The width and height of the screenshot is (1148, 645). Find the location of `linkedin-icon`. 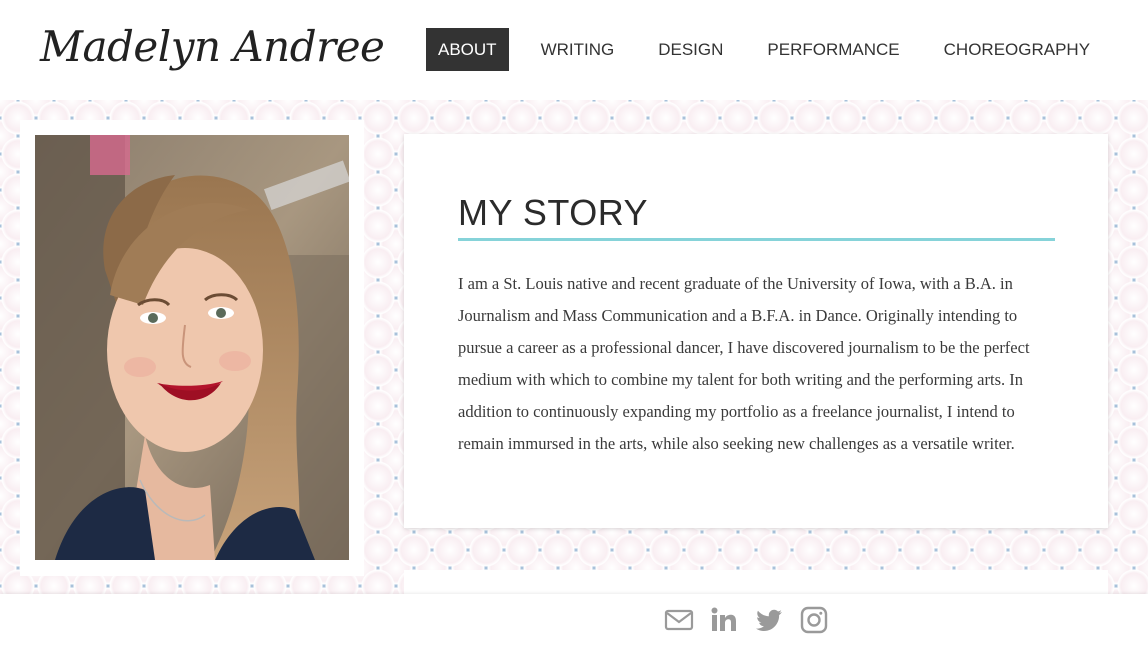

linkedin-icon is located at coordinates (724, 620).